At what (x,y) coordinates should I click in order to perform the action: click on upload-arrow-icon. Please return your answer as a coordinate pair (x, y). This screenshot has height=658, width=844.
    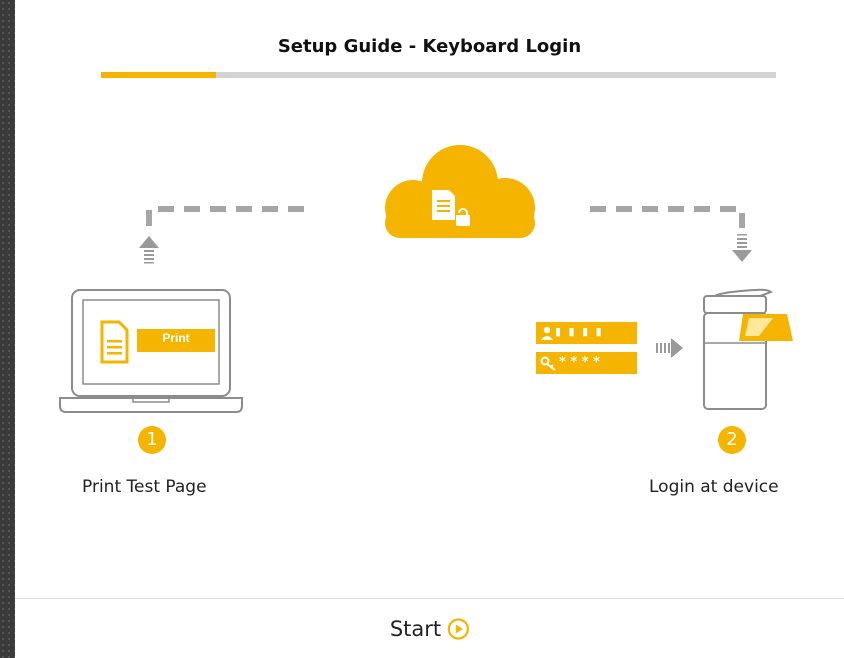
    Looking at the image, I should click on (149, 250).